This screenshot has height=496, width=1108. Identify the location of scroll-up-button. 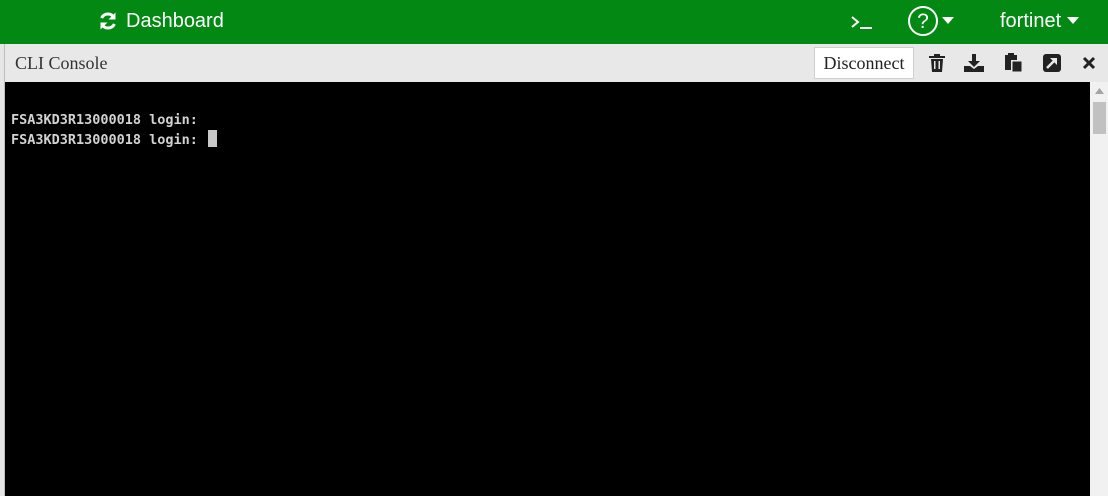
(1099, 91).